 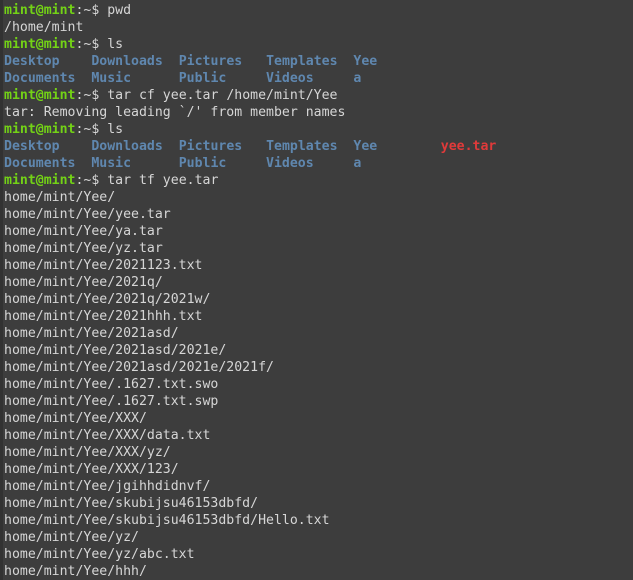 What do you see at coordinates (44, 27) in the screenshot?
I see `output-text: /home/mint` at bounding box center [44, 27].